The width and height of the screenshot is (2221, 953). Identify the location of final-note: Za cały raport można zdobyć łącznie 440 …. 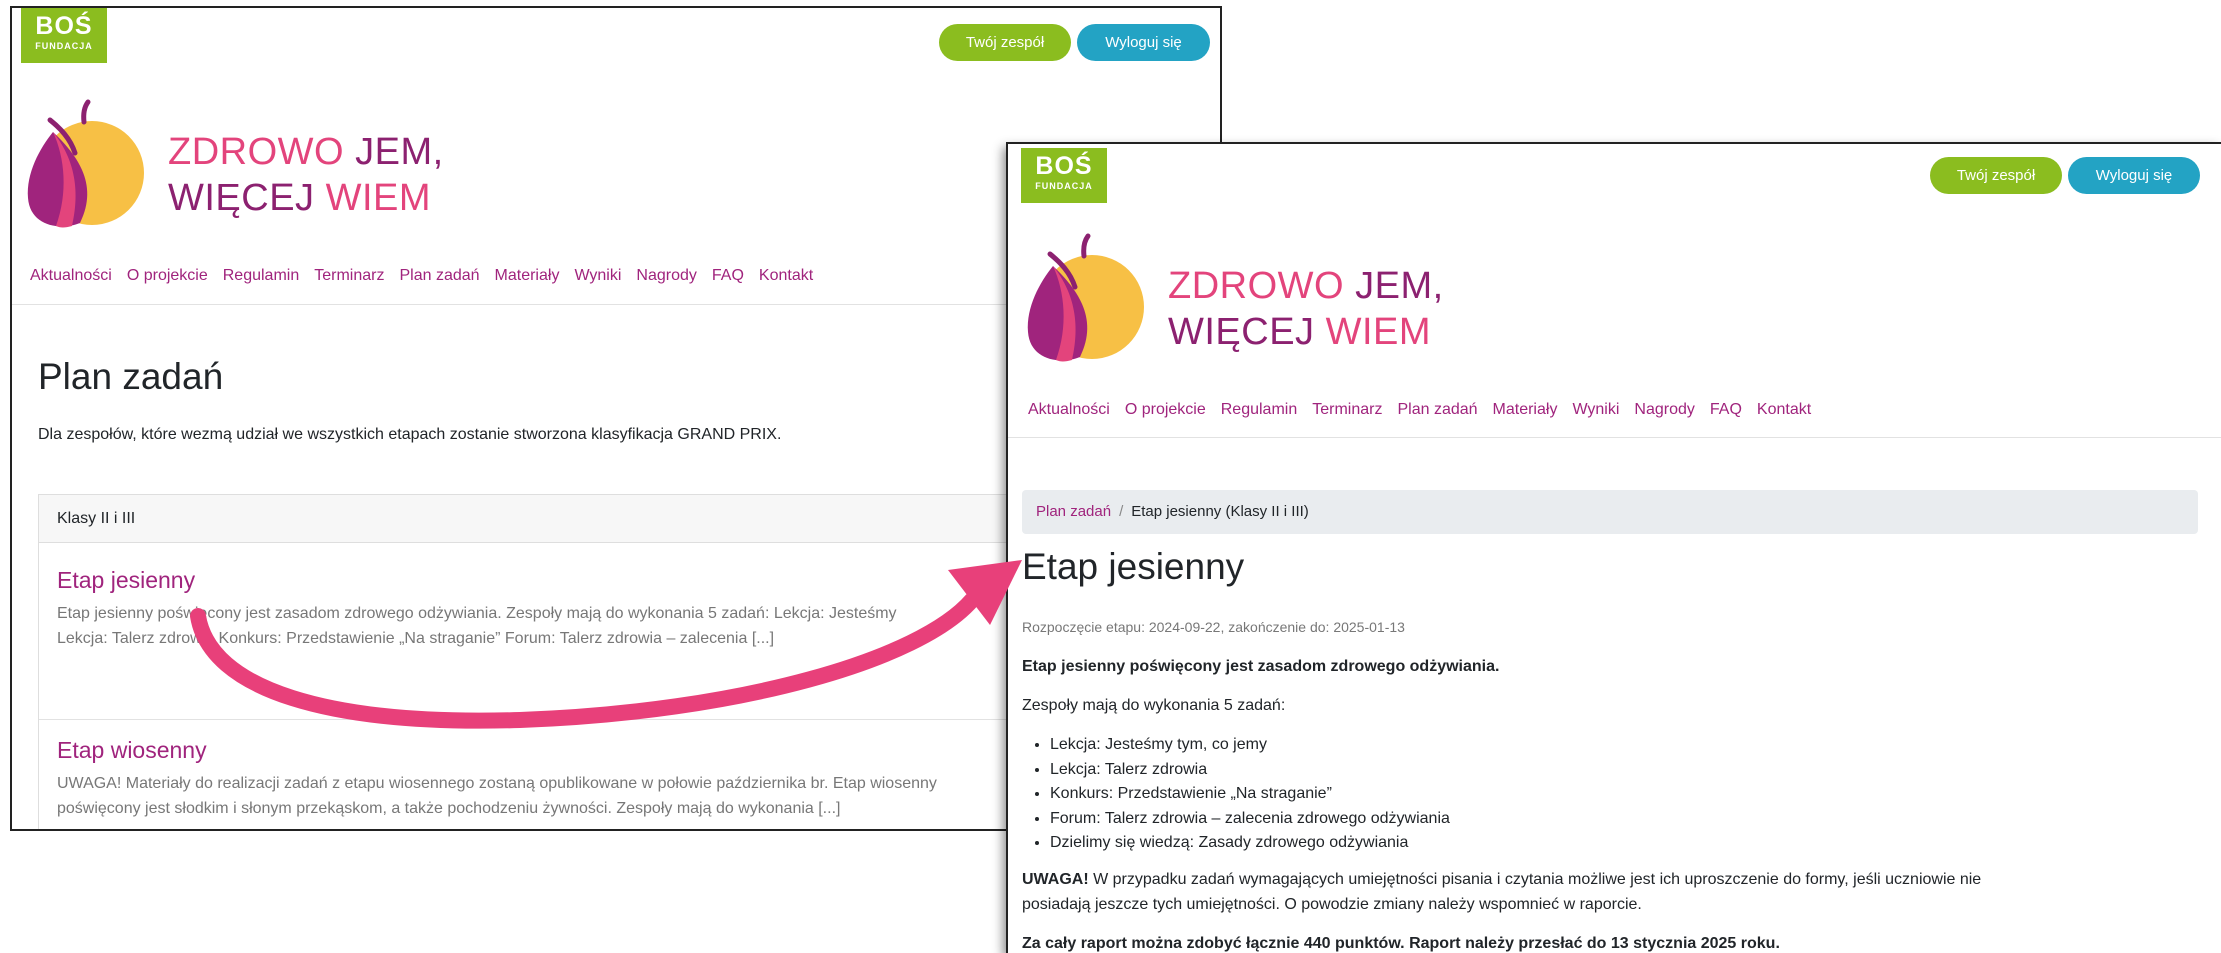
(1401, 943).